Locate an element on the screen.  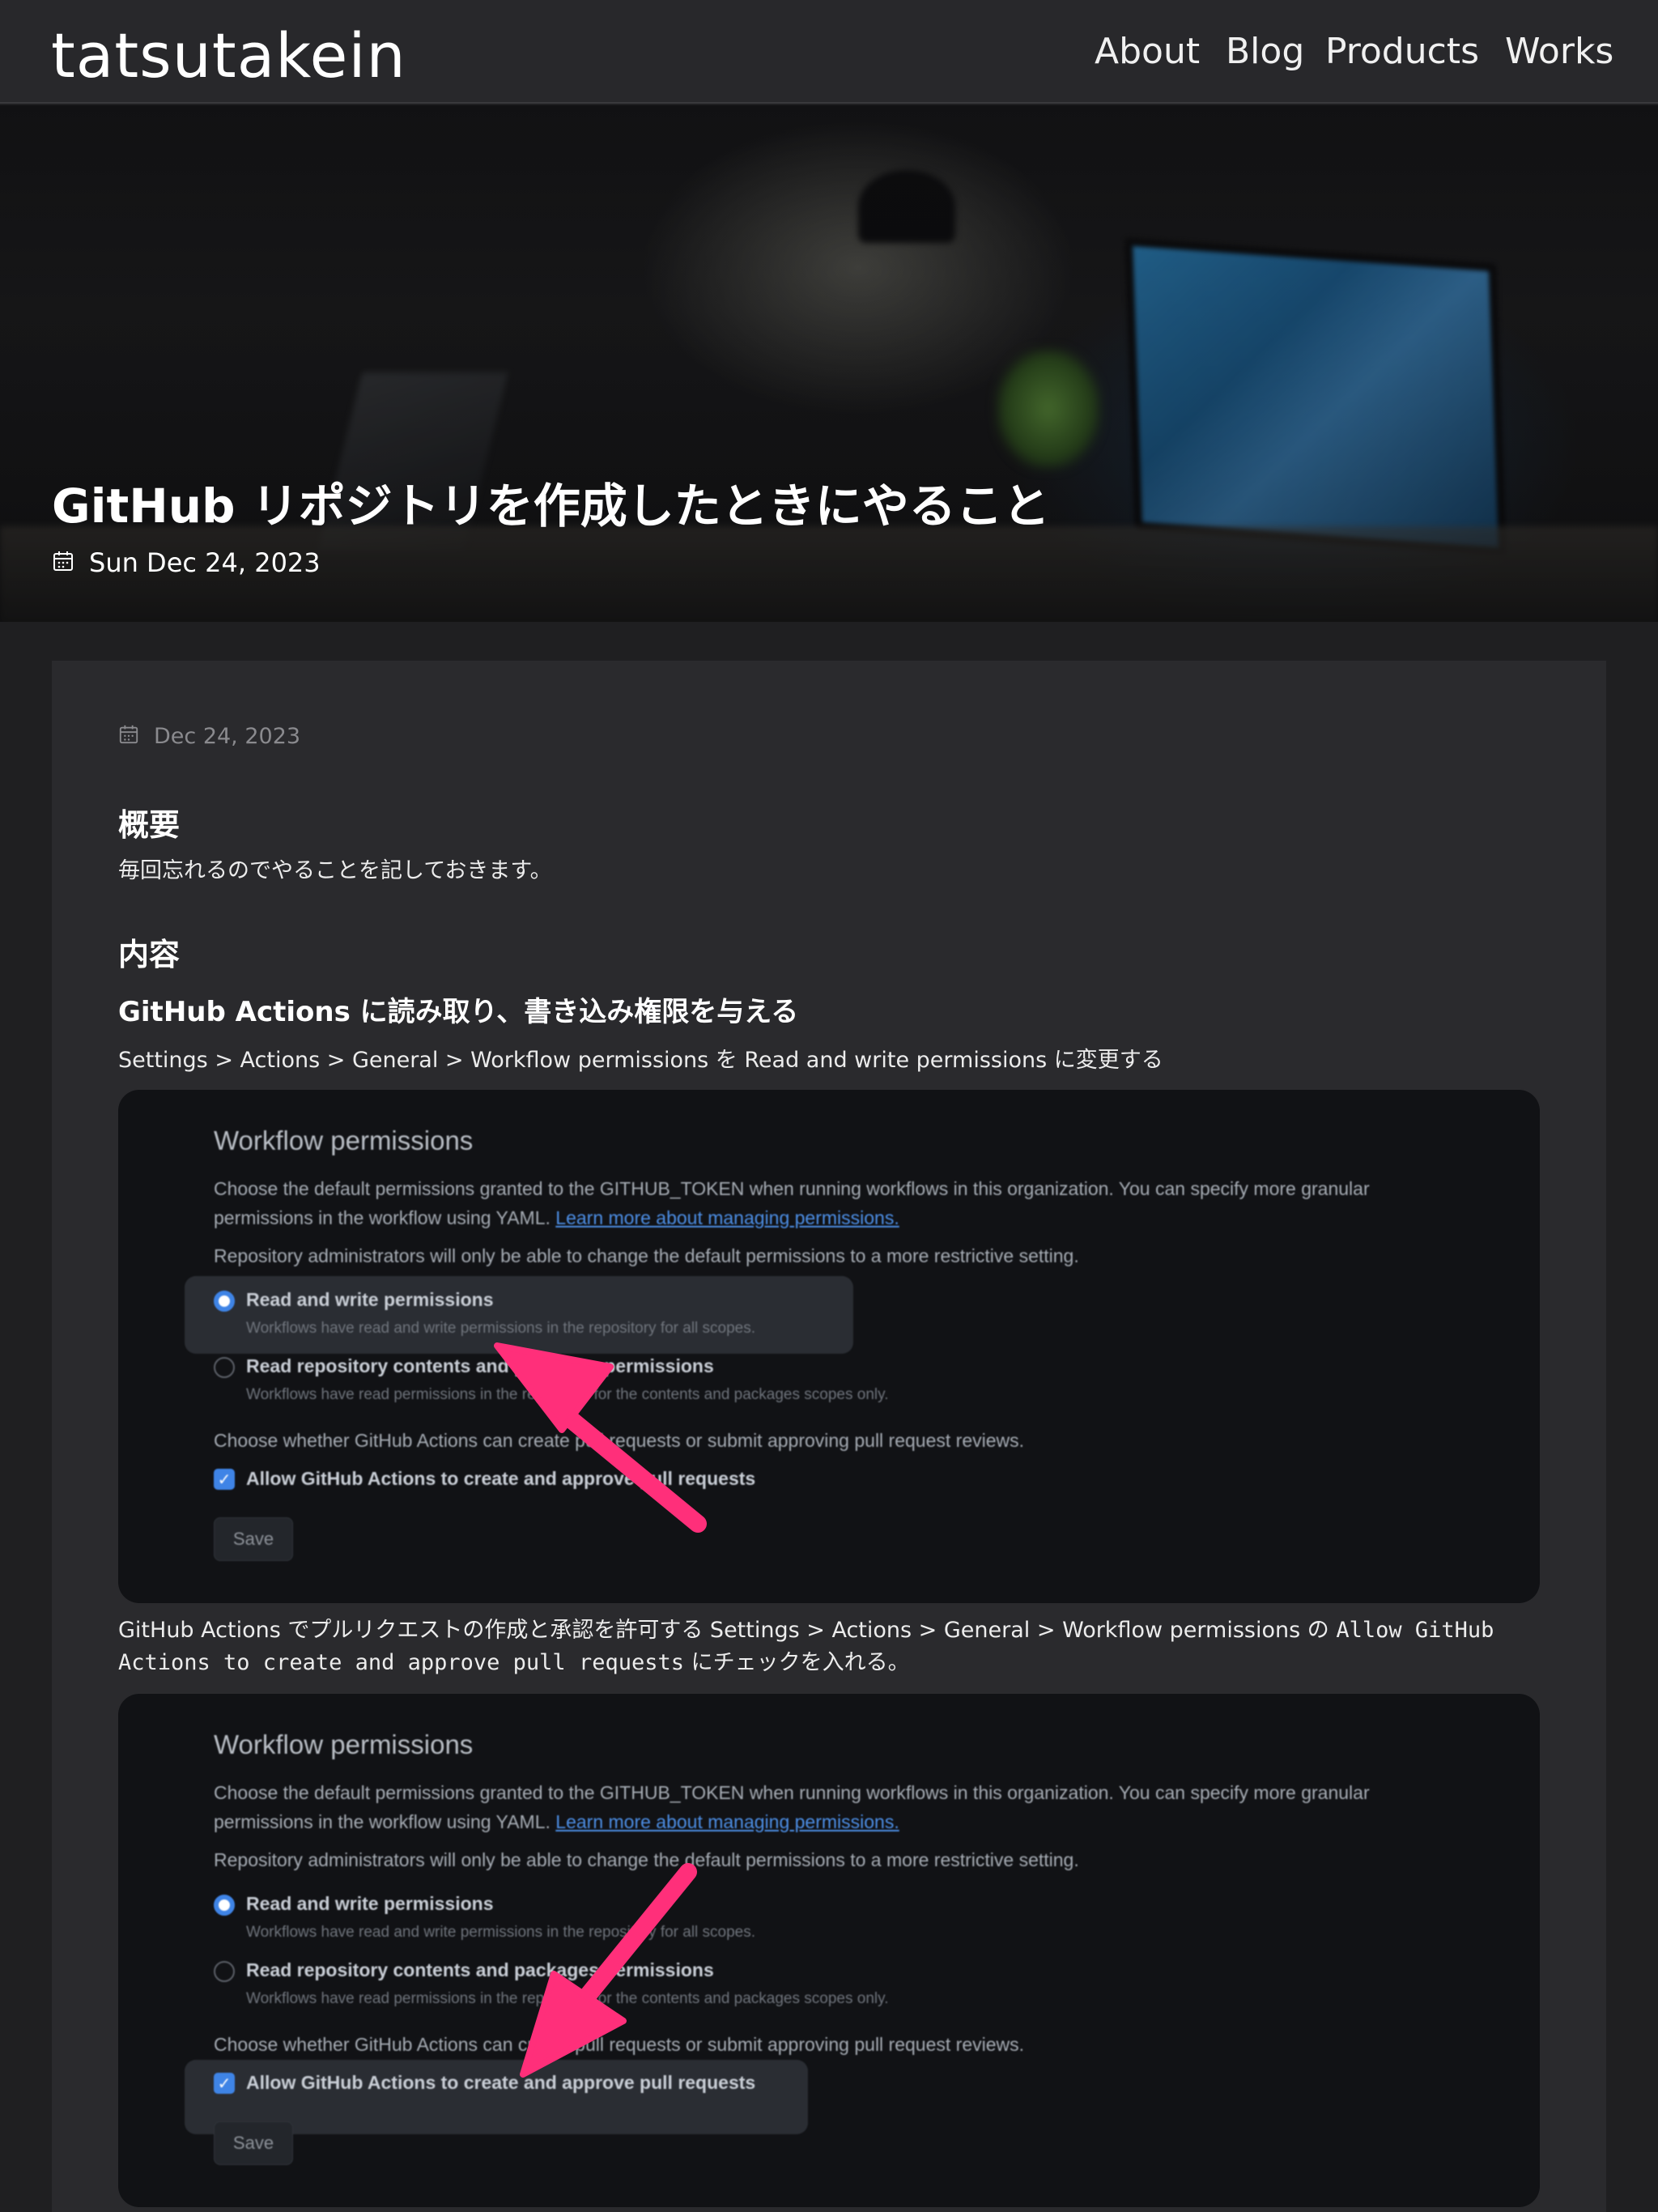
nav-link-about: About is located at coordinates (1147, 52).